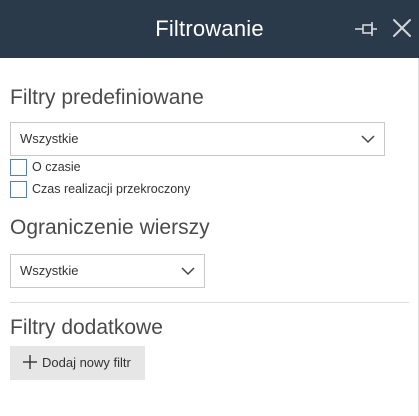 This screenshot has height=416, width=419. Describe the element at coordinates (110, 227) in the screenshot. I see `row-limit-title: Ograniczenie wierszy` at that location.